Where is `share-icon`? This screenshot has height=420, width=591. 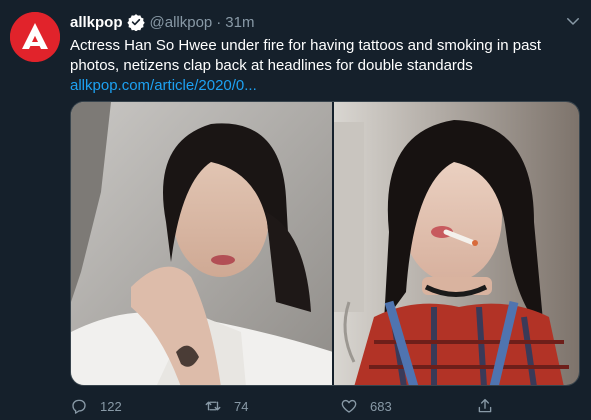
share-icon is located at coordinates (485, 405).